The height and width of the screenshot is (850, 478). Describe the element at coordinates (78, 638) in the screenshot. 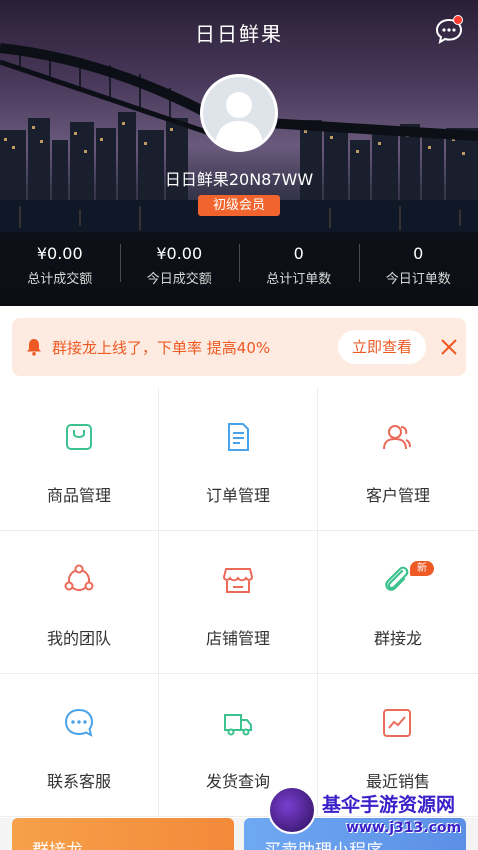

I see `grid-label: 我的团队` at that location.